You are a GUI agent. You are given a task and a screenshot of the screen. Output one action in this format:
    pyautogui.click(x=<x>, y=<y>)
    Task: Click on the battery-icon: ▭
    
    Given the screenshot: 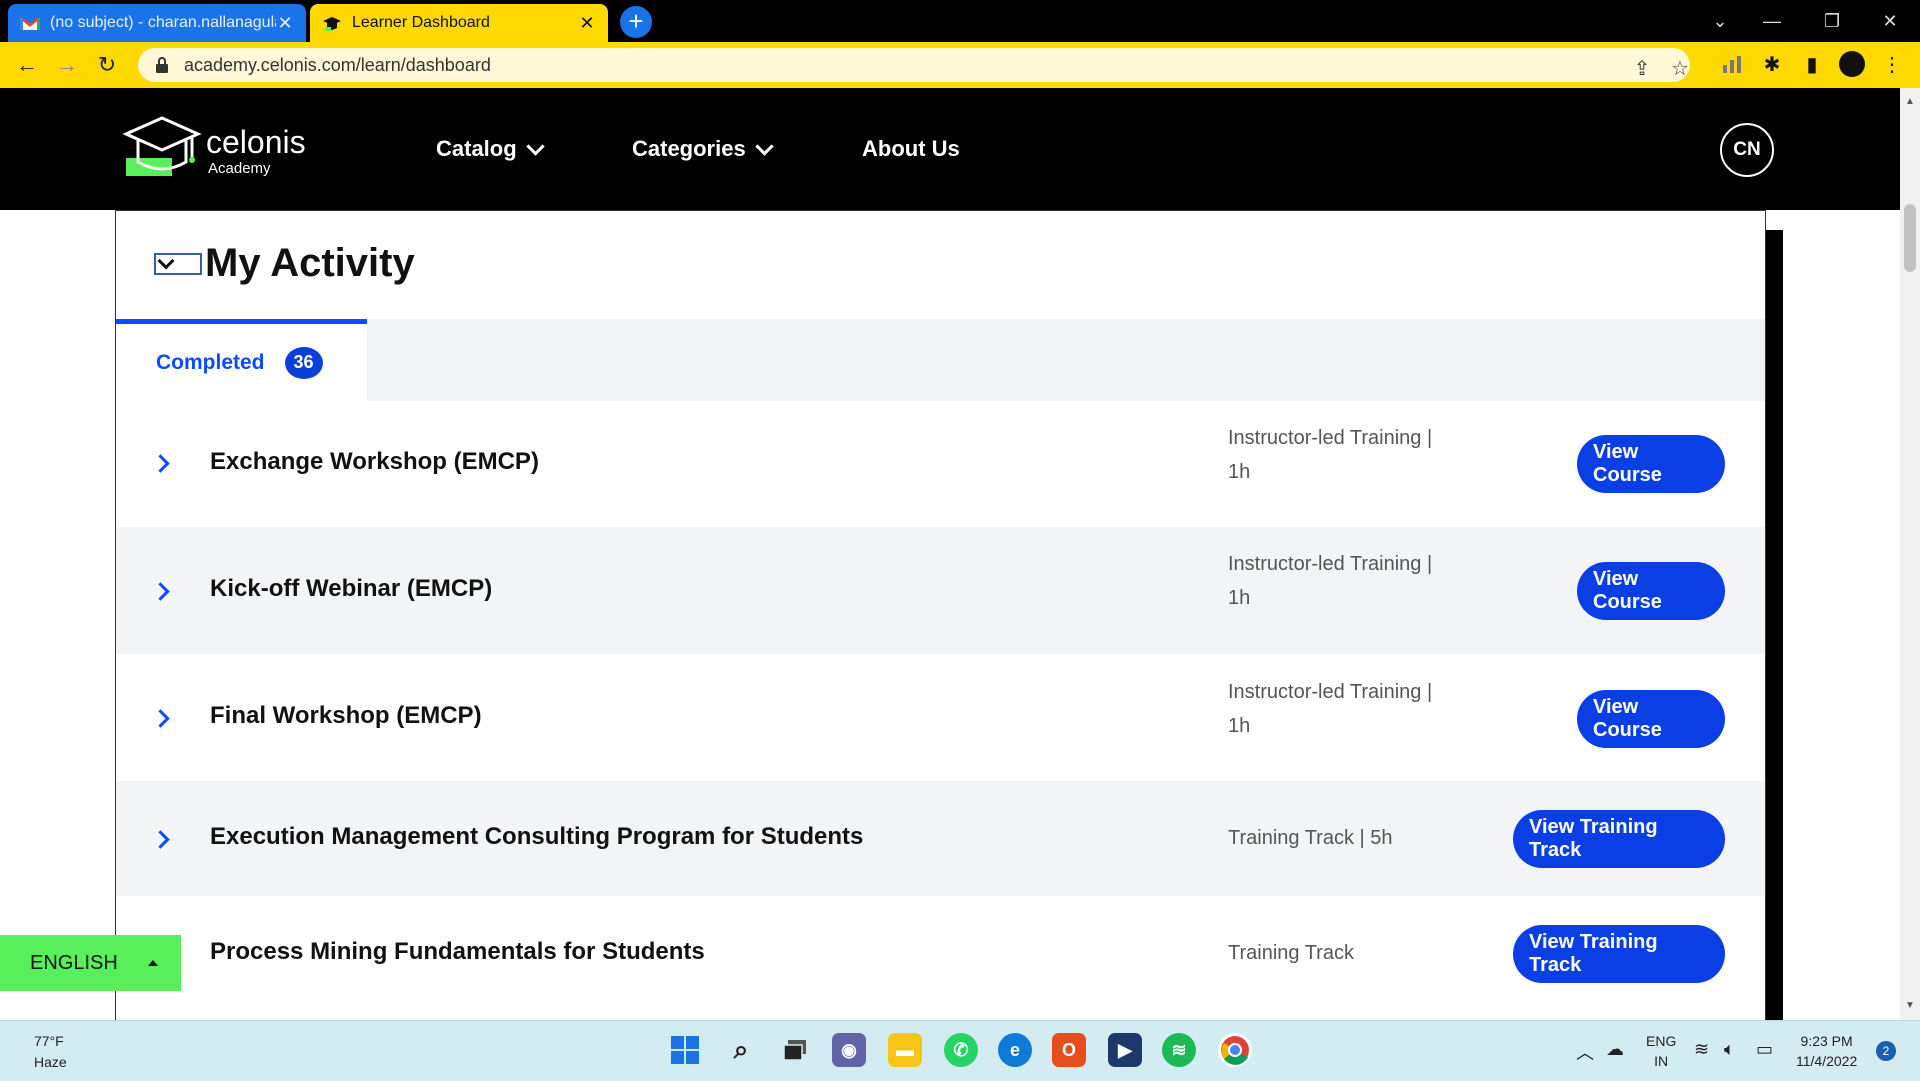 What is the action you would take?
    pyautogui.click(x=1764, y=1049)
    